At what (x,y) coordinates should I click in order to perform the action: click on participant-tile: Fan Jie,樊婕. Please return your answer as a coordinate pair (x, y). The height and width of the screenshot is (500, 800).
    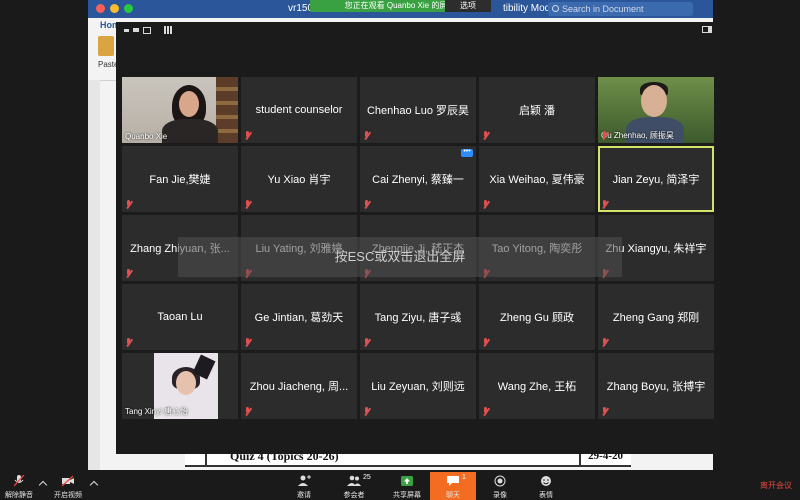
    Looking at the image, I should click on (180, 179).